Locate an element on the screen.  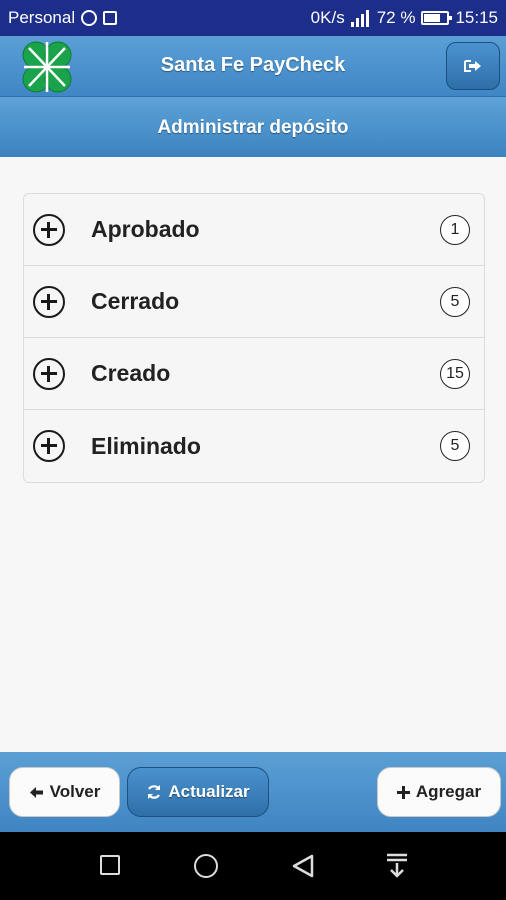
back-button: Volver is located at coordinates (64, 792).